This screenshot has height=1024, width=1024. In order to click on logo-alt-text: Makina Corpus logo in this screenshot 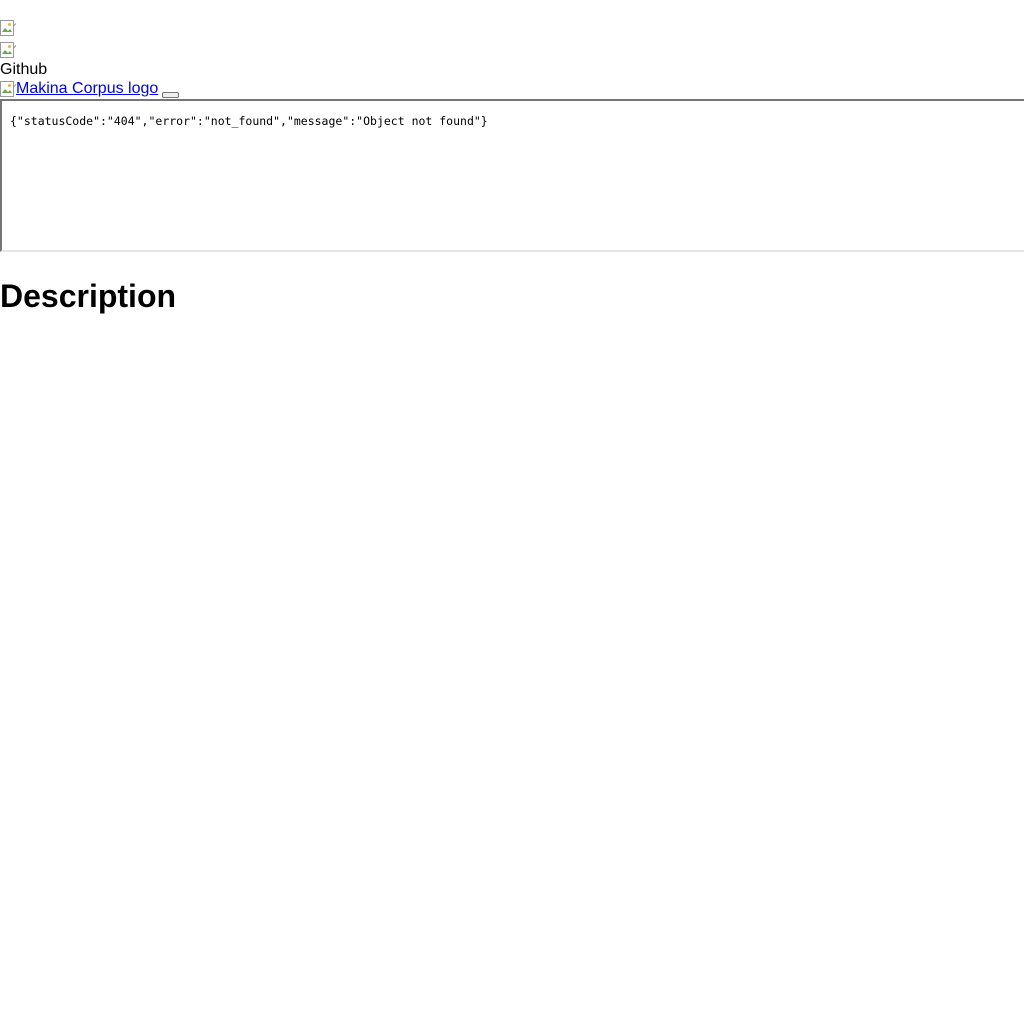, I will do `click(87, 88)`.